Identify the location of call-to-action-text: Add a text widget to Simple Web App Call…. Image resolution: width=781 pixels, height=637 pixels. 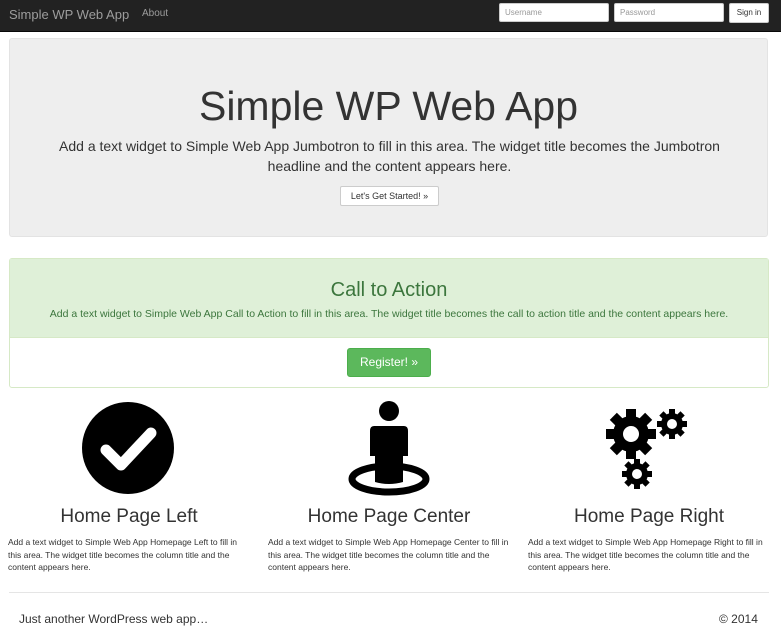
(389, 314).